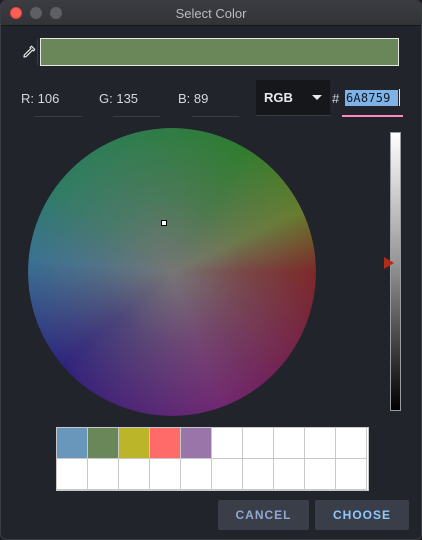  Describe the element at coordinates (164, 223) in the screenshot. I see `color-wheel-marker` at that location.